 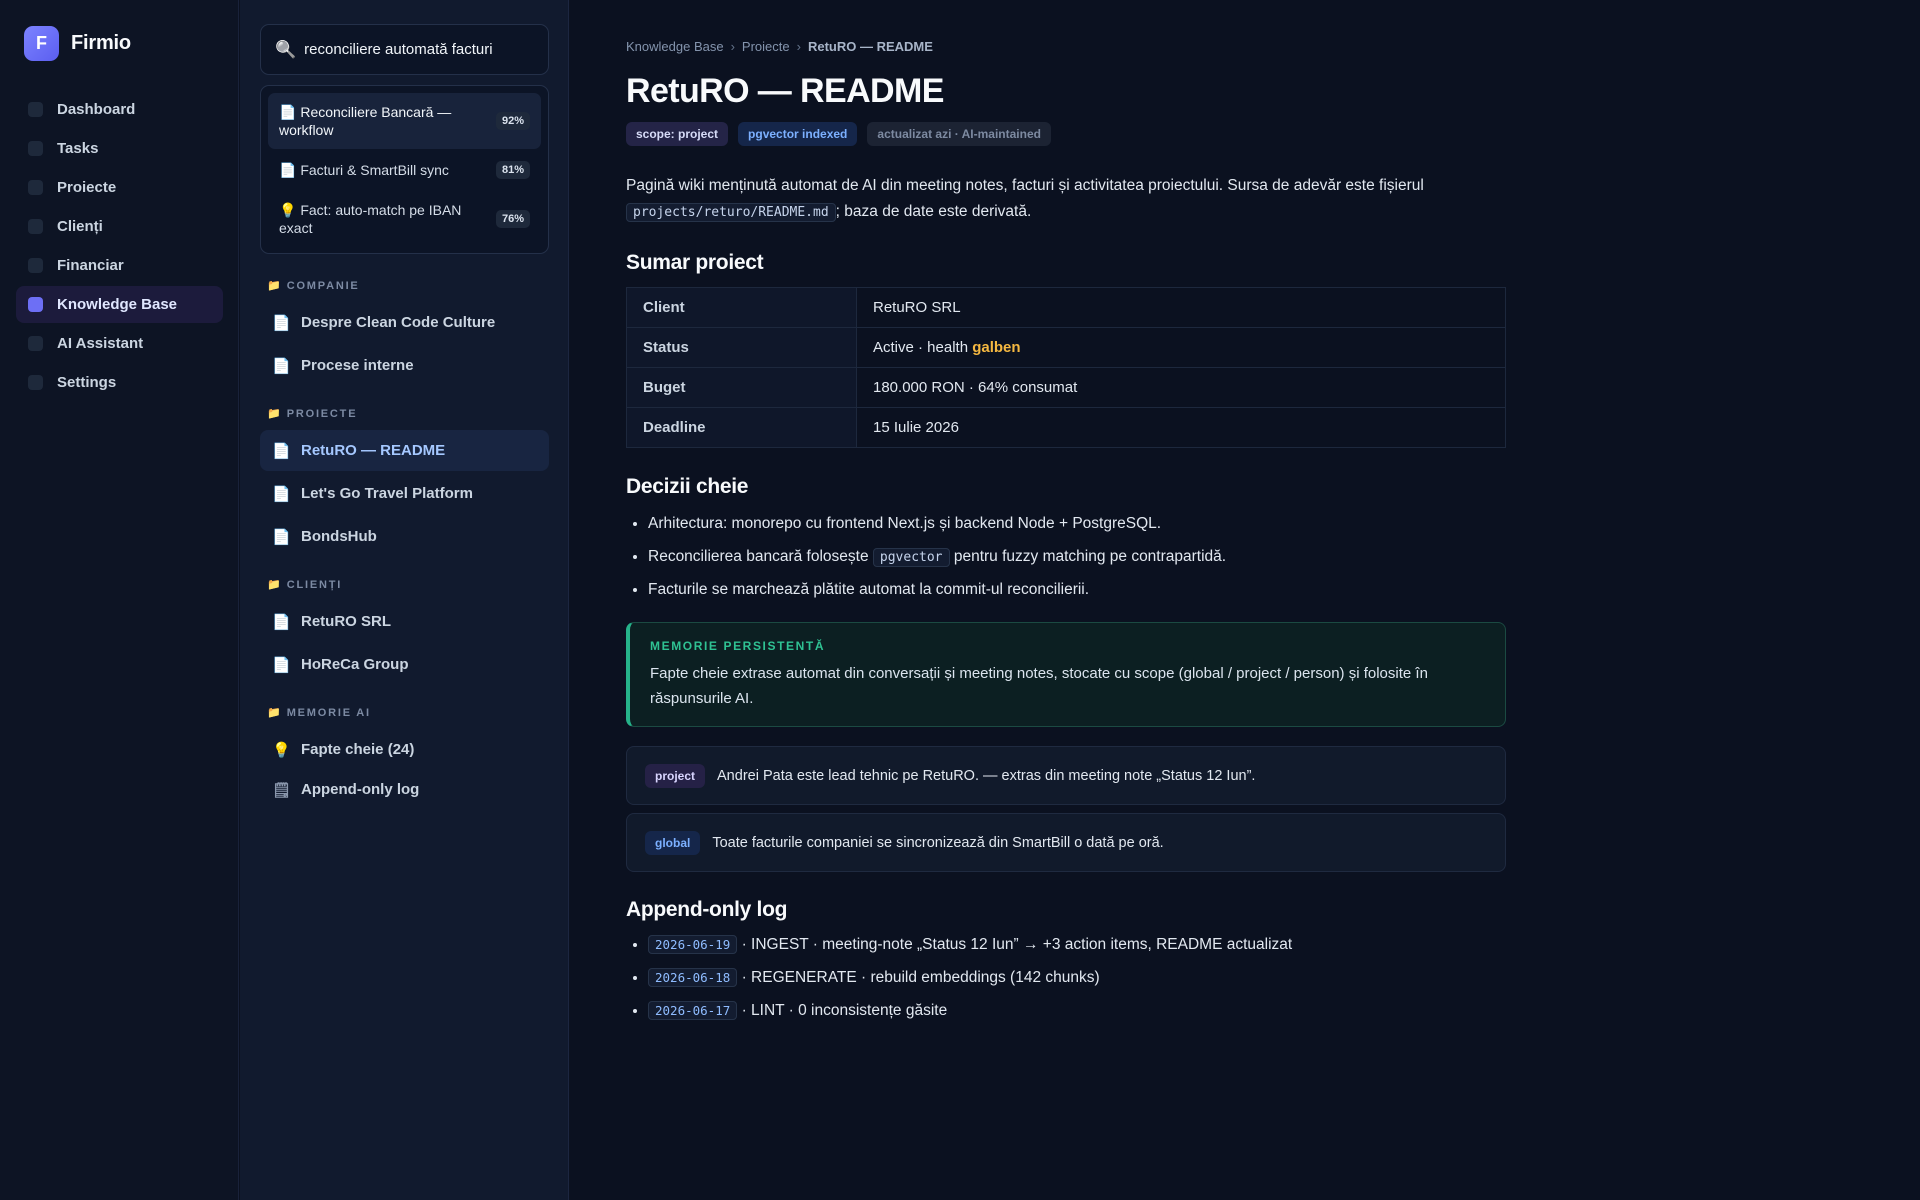 I want to click on search-result: 💡 Fact: auto-match pe IBAN exact 76%, so click(x=404, y=218).